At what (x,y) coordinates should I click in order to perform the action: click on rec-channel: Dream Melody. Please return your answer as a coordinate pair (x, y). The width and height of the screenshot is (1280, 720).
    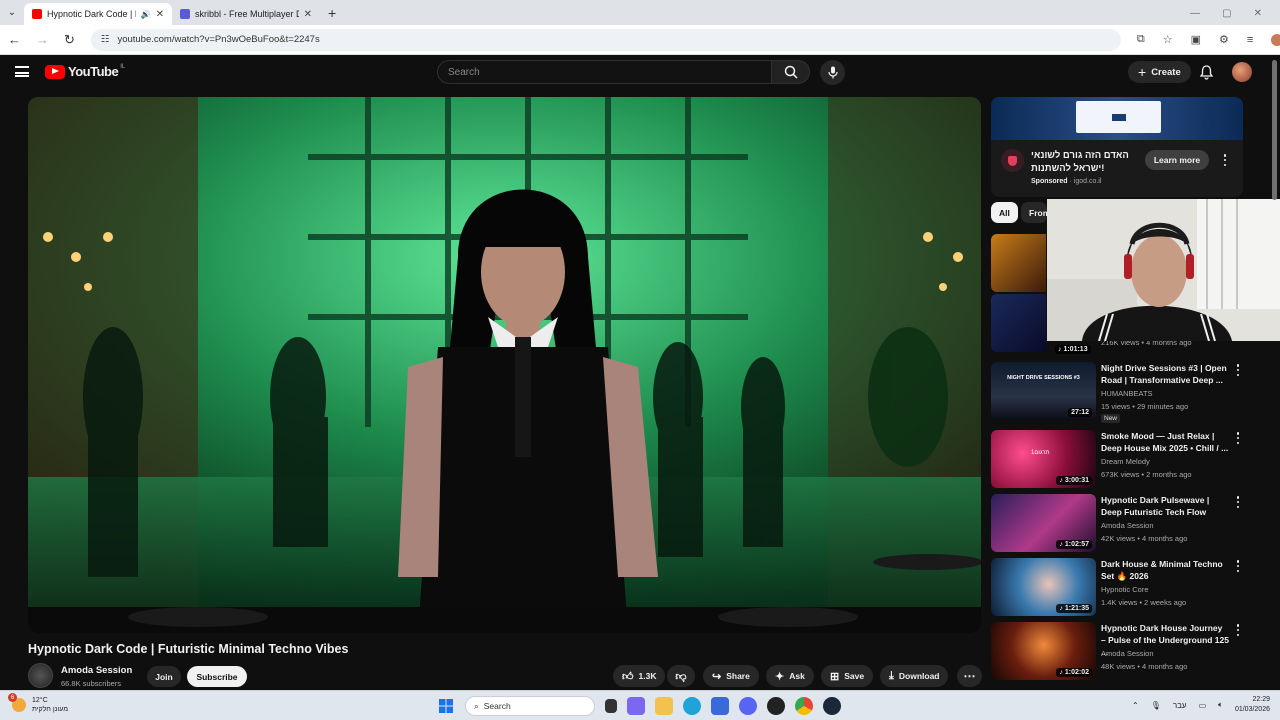
    Looking at the image, I should click on (1125, 461).